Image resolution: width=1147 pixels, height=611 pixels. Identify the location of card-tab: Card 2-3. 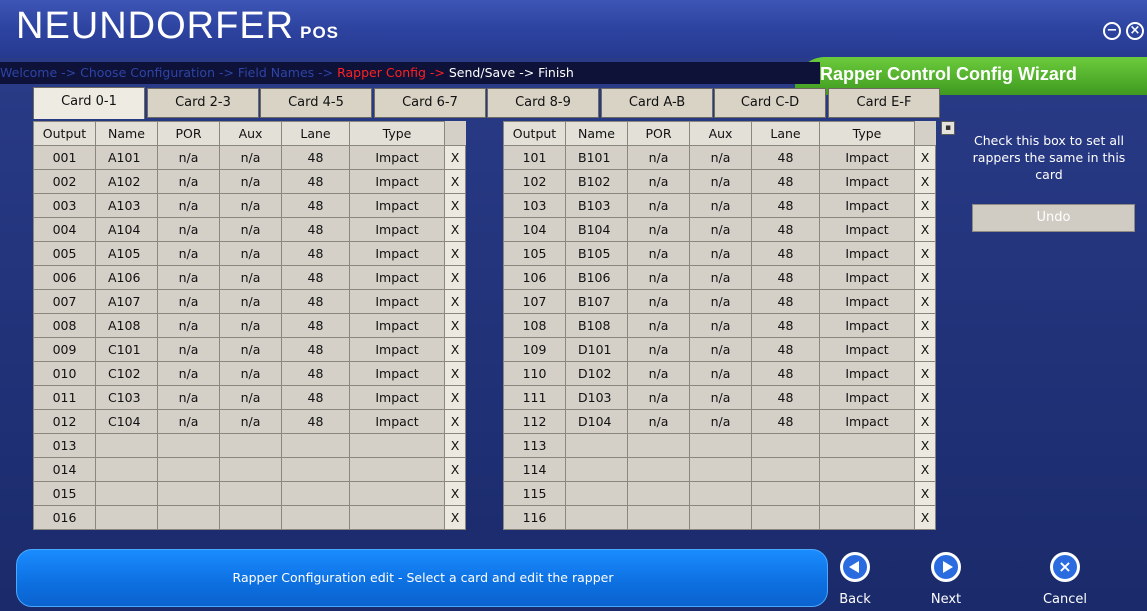
(203, 103).